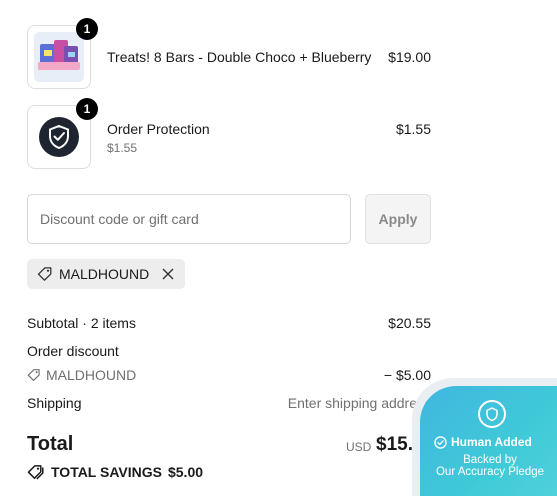  I want to click on total-label: Total, so click(50, 444).